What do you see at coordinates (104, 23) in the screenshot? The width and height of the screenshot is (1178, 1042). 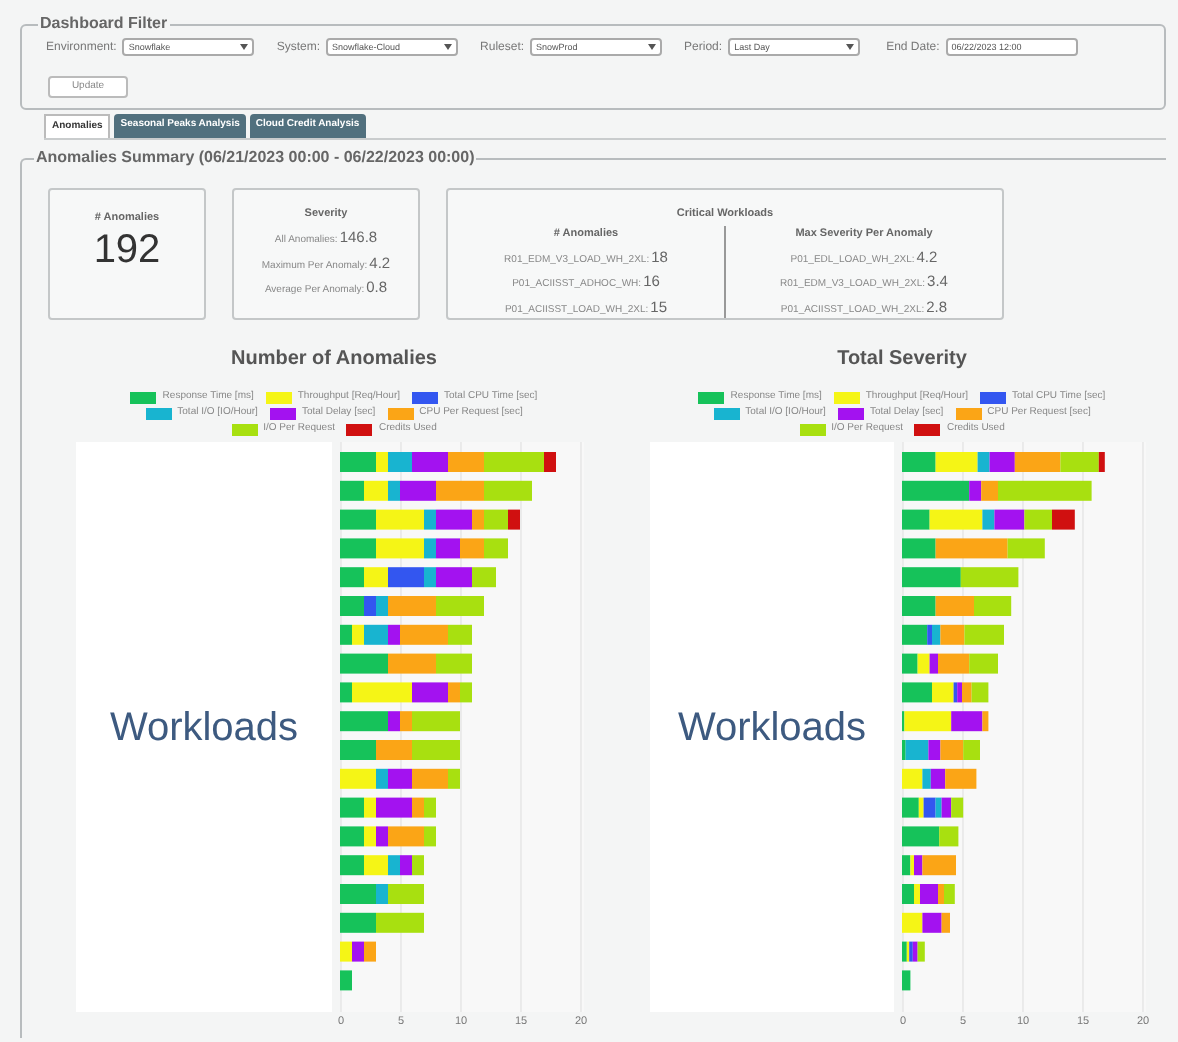 I see `filter-title: Dashboard Filter` at bounding box center [104, 23].